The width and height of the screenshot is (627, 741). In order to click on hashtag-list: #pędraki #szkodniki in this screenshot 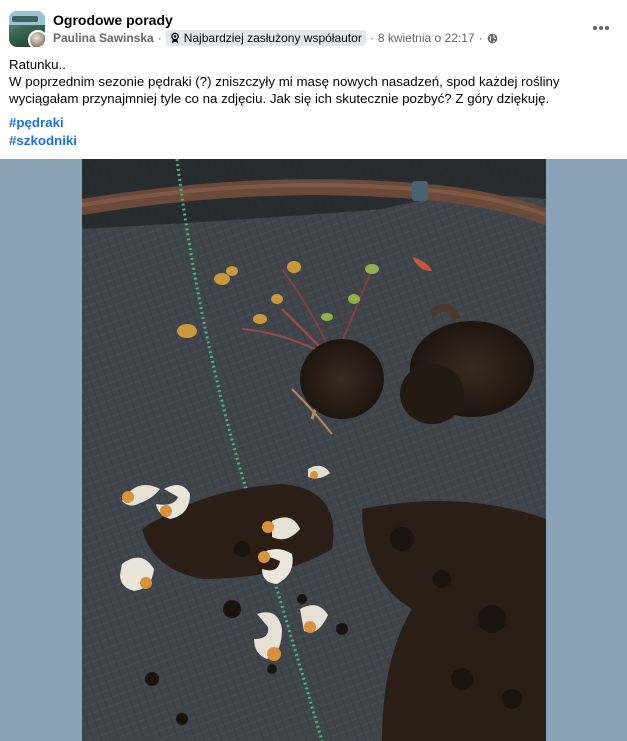, I will do `click(43, 131)`.